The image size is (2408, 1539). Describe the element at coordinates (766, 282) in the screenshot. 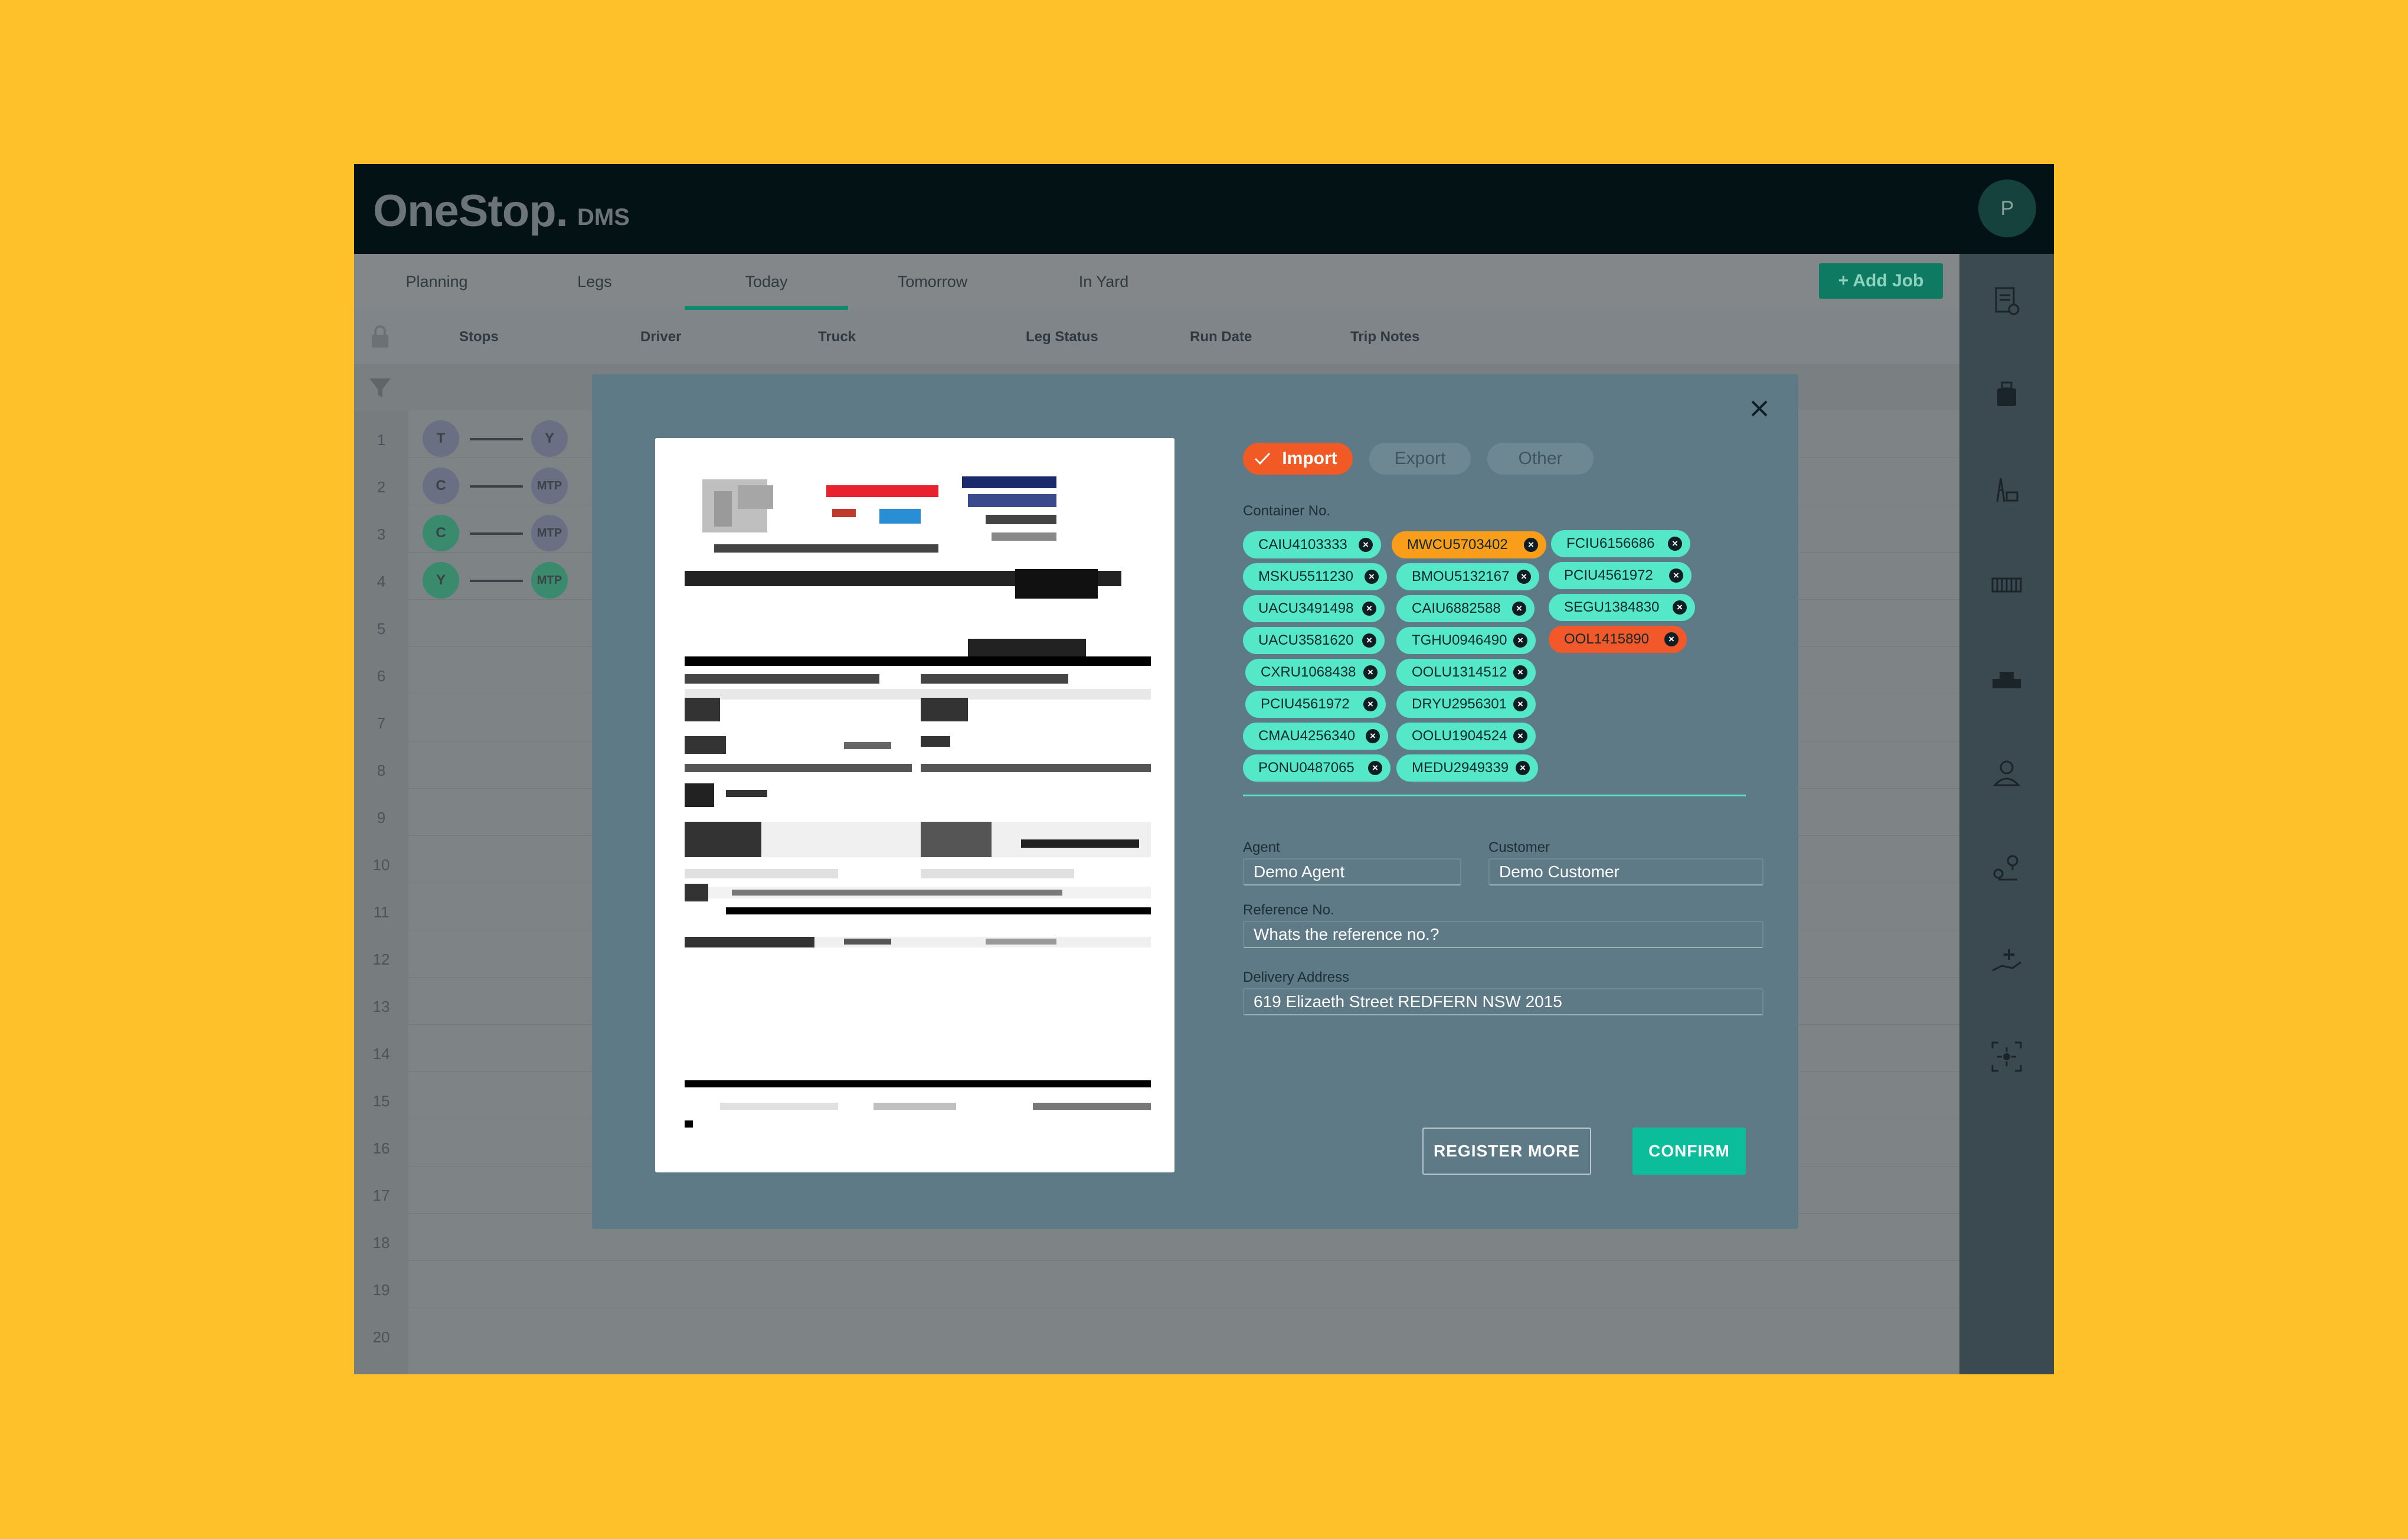

I see `tab-today: Today` at that location.